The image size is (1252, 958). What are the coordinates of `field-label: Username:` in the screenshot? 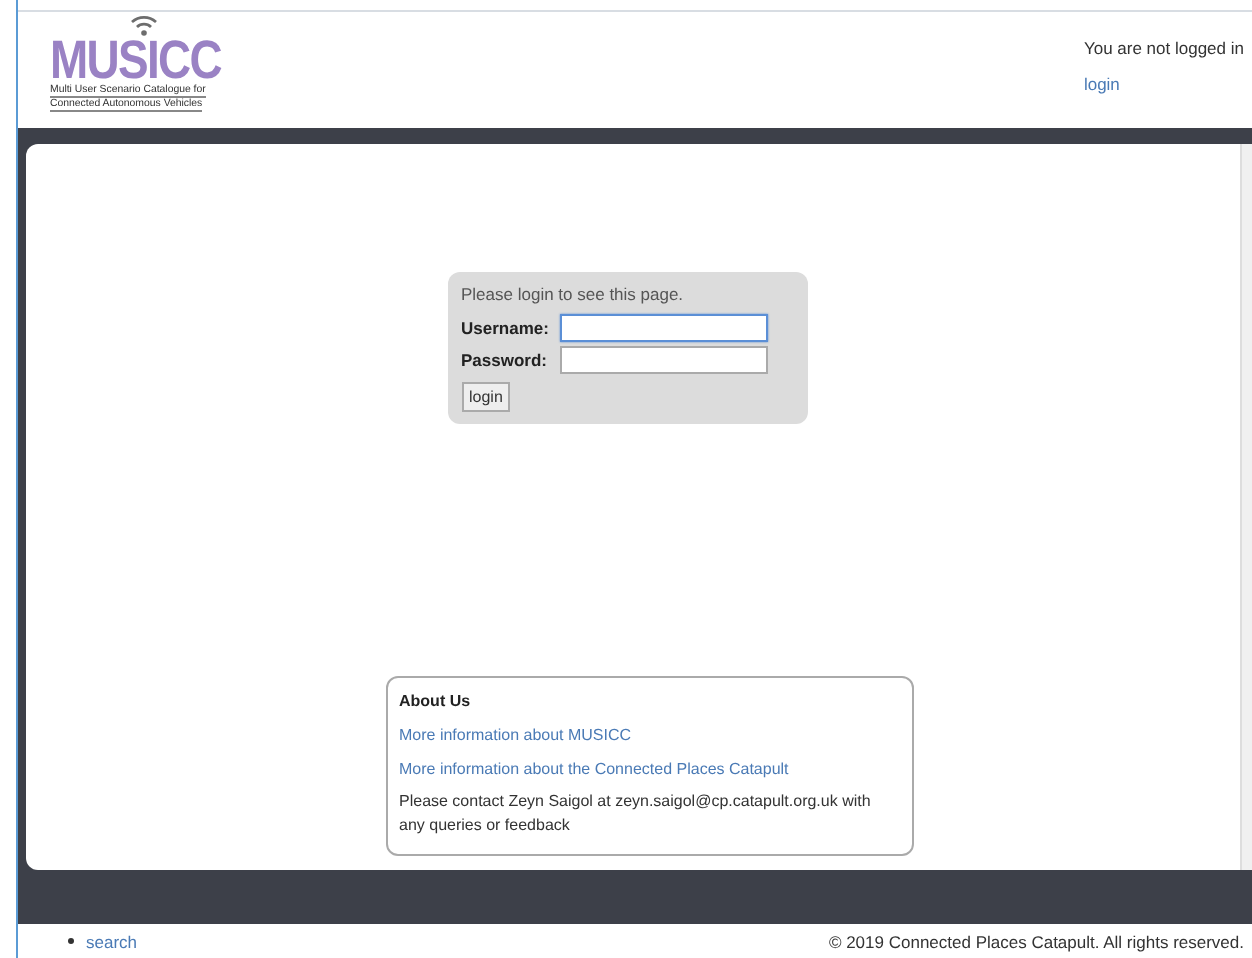 It's located at (506, 328).